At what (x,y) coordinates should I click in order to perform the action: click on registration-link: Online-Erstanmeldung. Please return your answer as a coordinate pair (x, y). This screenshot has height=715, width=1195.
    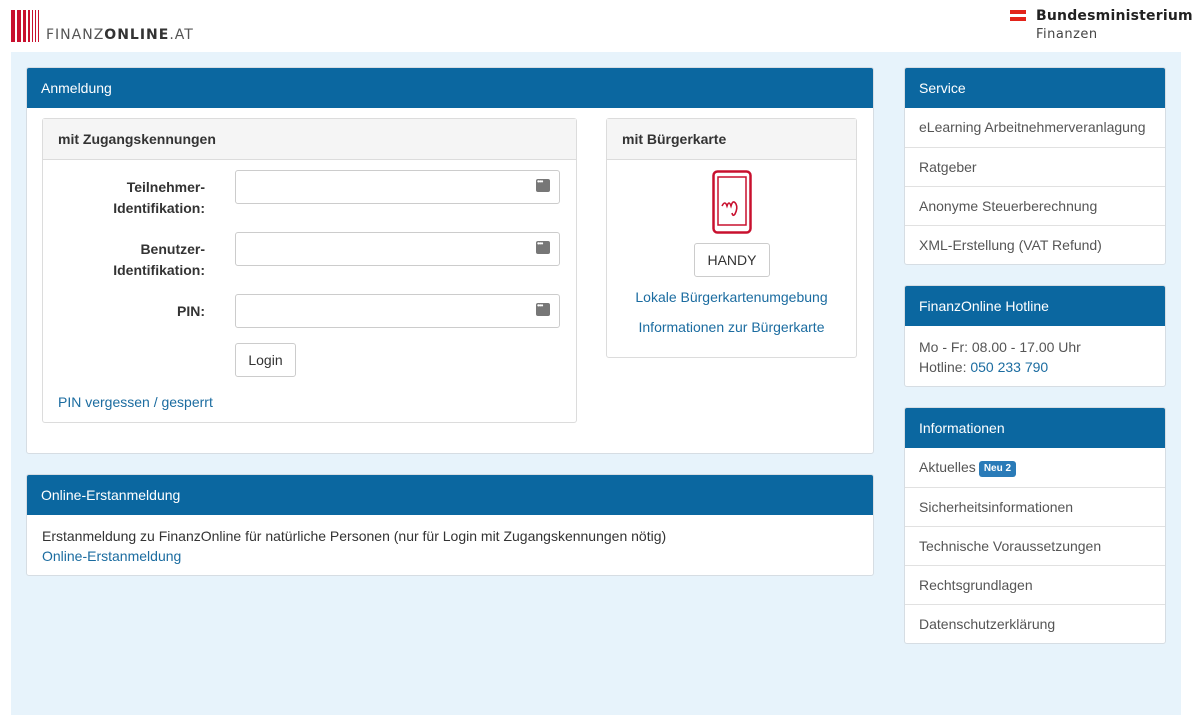
    Looking at the image, I should click on (111, 556).